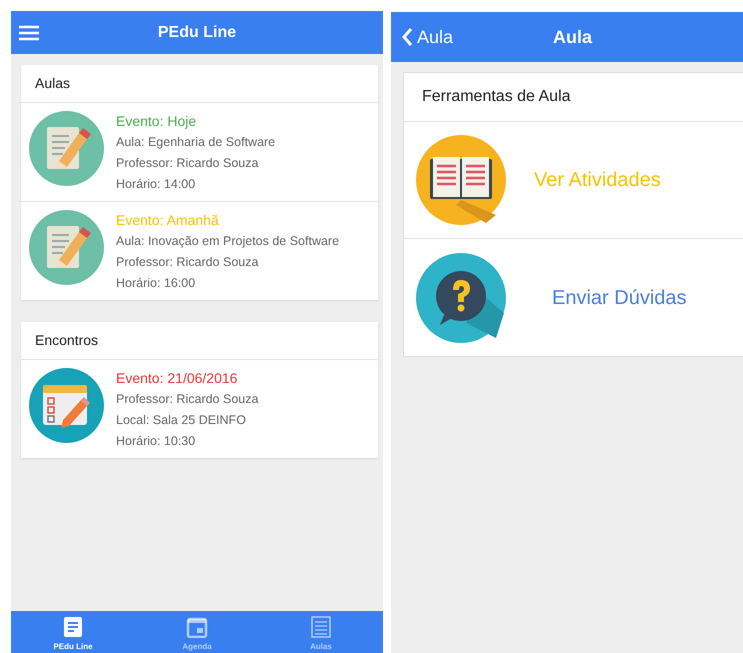 This screenshot has width=743, height=653. I want to click on bottom-tab: Aulas, so click(321, 632).